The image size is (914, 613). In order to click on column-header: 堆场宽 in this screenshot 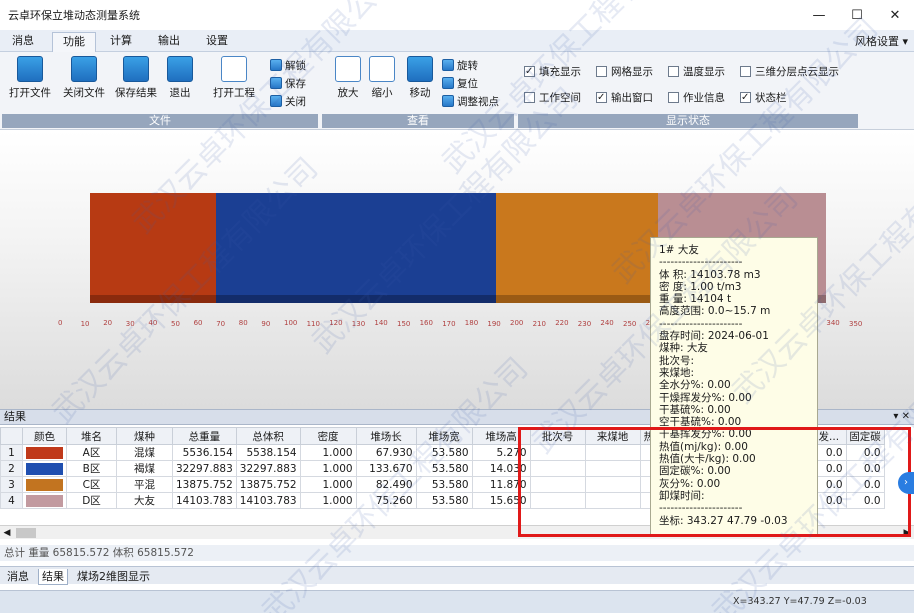, I will do `click(444, 436)`.